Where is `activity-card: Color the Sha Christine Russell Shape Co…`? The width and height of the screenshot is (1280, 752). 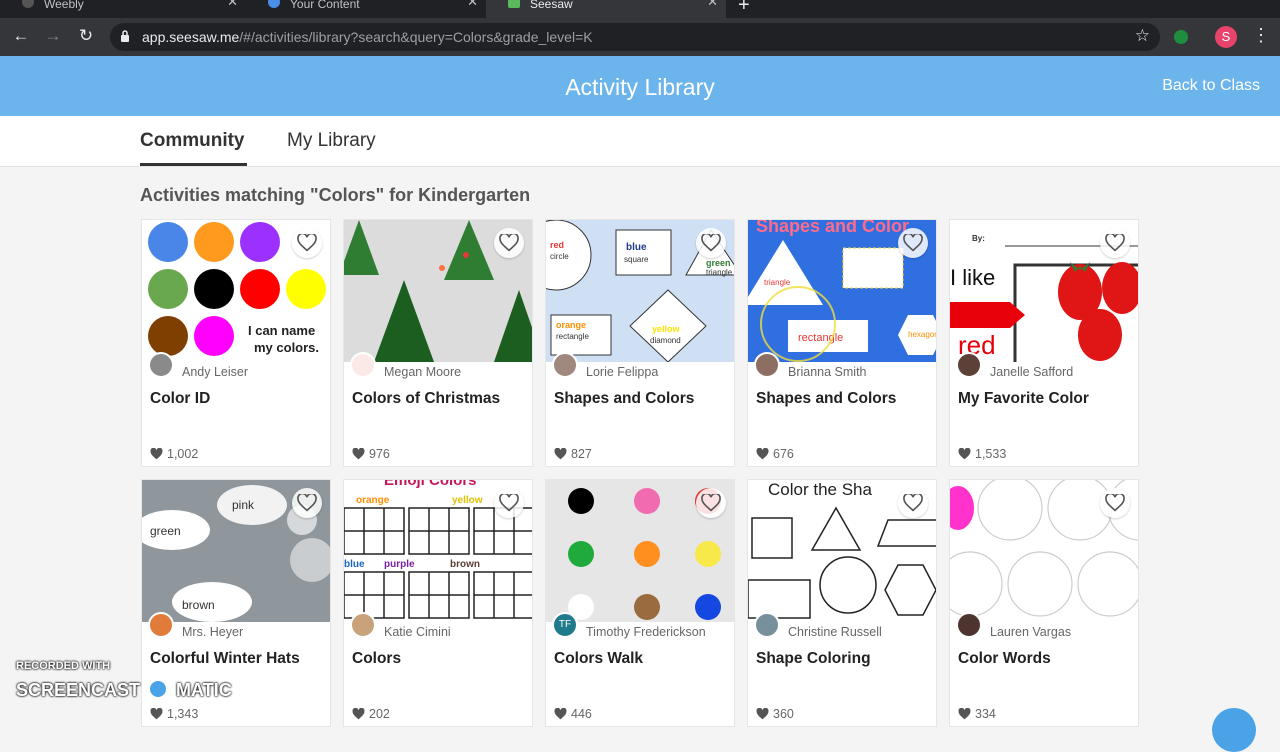
activity-card: Color the Sha Christine Russell Shape Co… is located at coordinates (842, 603).